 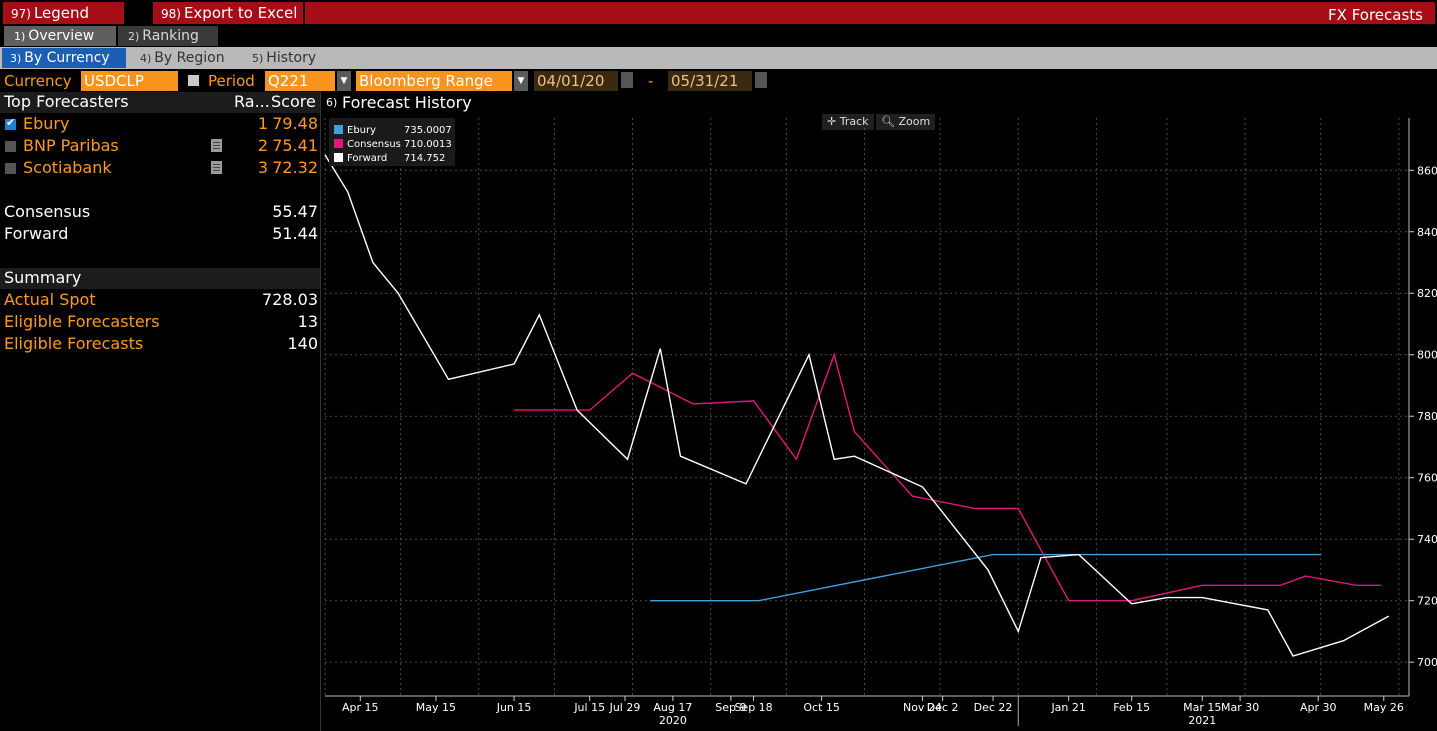 I want to click on tab-by-region: 4) By Region, so click(x=187, y=58).